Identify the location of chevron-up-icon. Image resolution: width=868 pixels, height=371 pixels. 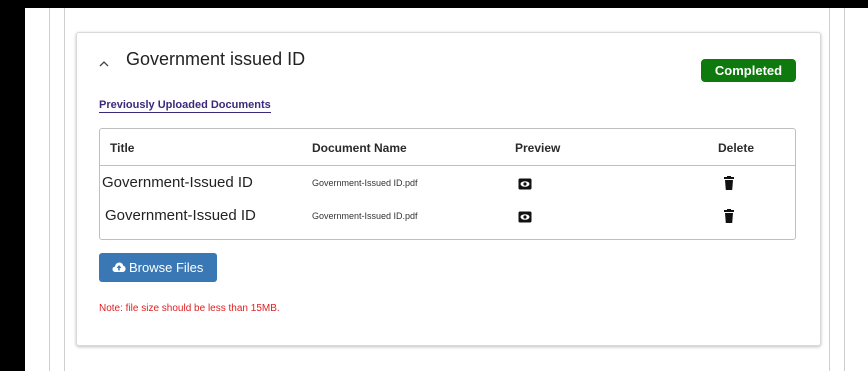
(104, 64).